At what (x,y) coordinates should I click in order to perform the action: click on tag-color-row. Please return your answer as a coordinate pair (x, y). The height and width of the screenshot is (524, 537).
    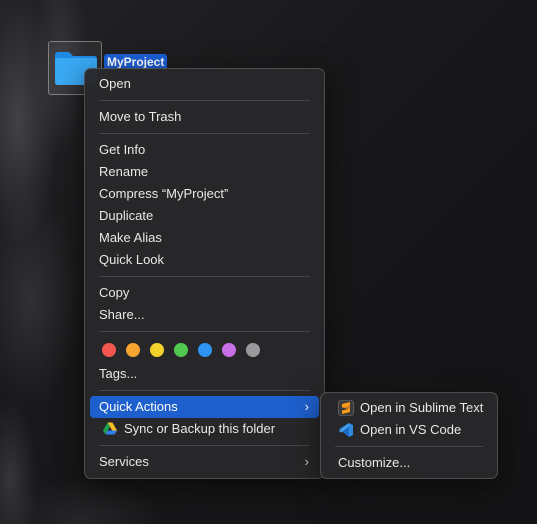
    Looking at the image, I should click on (204, 350).